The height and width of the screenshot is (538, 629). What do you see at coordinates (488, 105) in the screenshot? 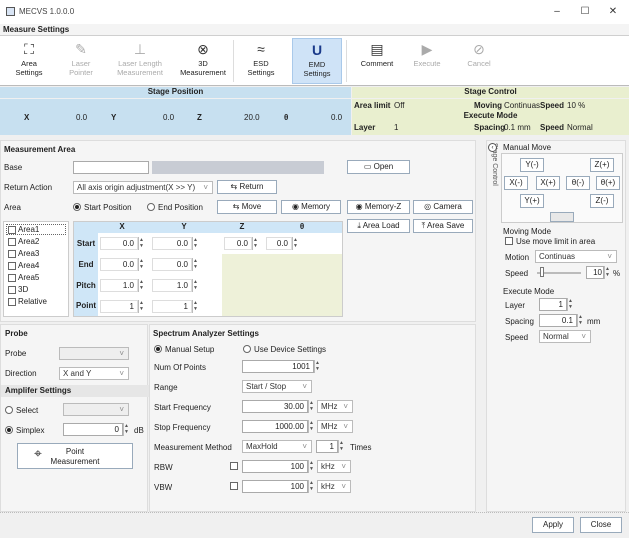
I see `moving-label: Moving` at bounding box center [488, 105].